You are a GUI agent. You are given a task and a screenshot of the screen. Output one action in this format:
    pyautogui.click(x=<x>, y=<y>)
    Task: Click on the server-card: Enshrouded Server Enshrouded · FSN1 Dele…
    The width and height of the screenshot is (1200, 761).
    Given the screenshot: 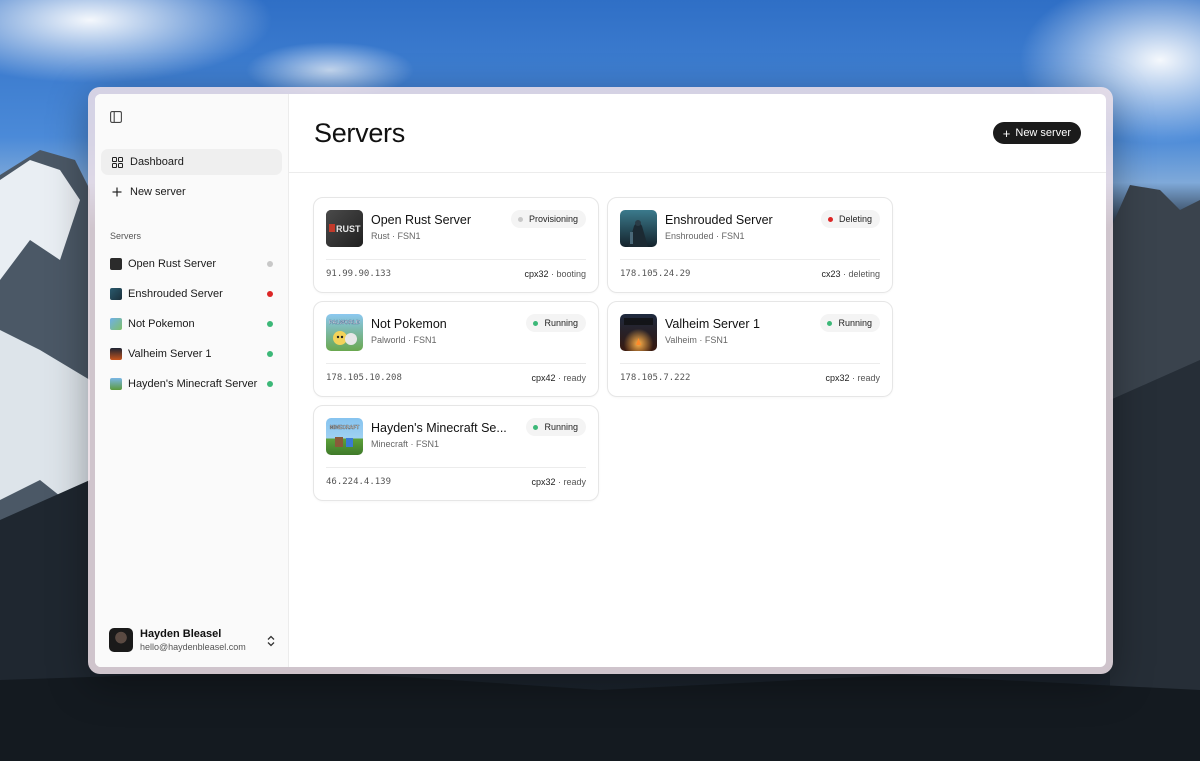 What is the action you would take?
    pyautogui.click(x=750, y=245)
    